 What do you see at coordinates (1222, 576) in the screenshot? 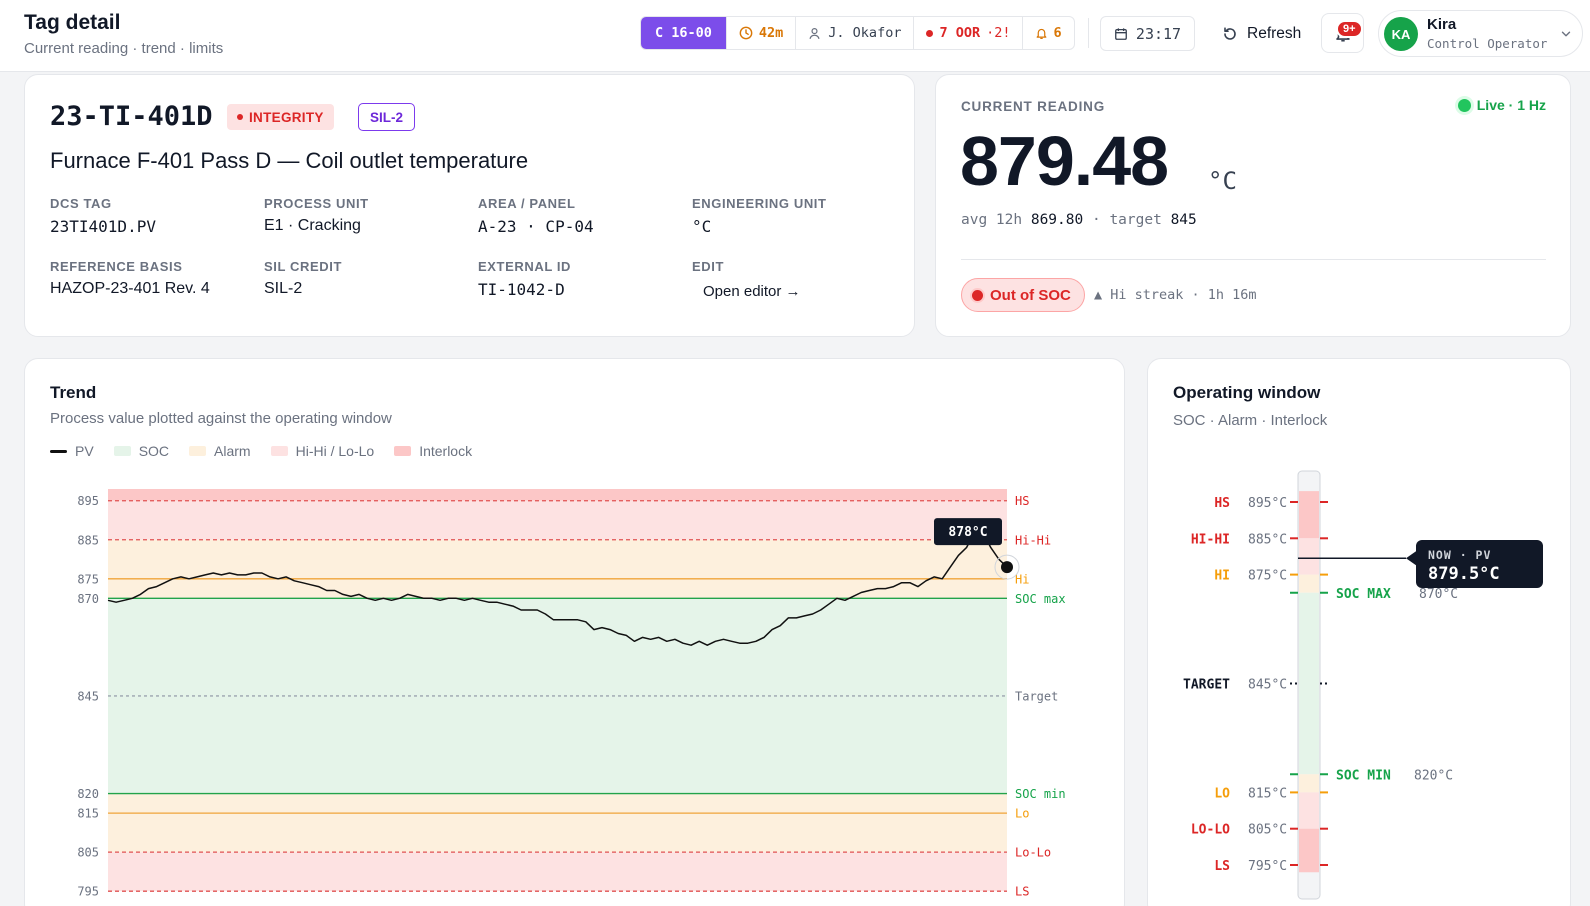
I see `limit-label: HI` at bounding box center [1222, 576].